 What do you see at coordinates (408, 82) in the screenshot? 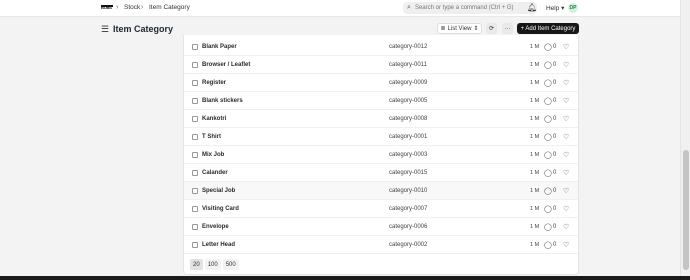
I see `row-id: category-0009` at bounding box center [408, 82].